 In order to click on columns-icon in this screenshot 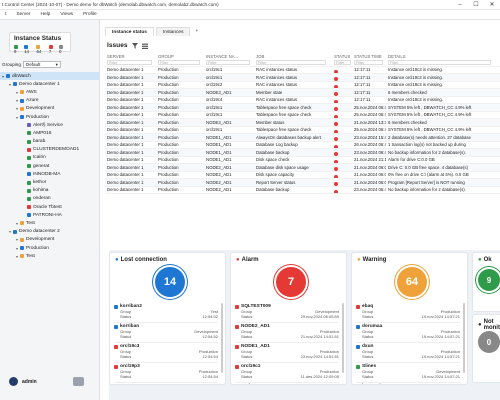, I will do `click(144, 46)`.